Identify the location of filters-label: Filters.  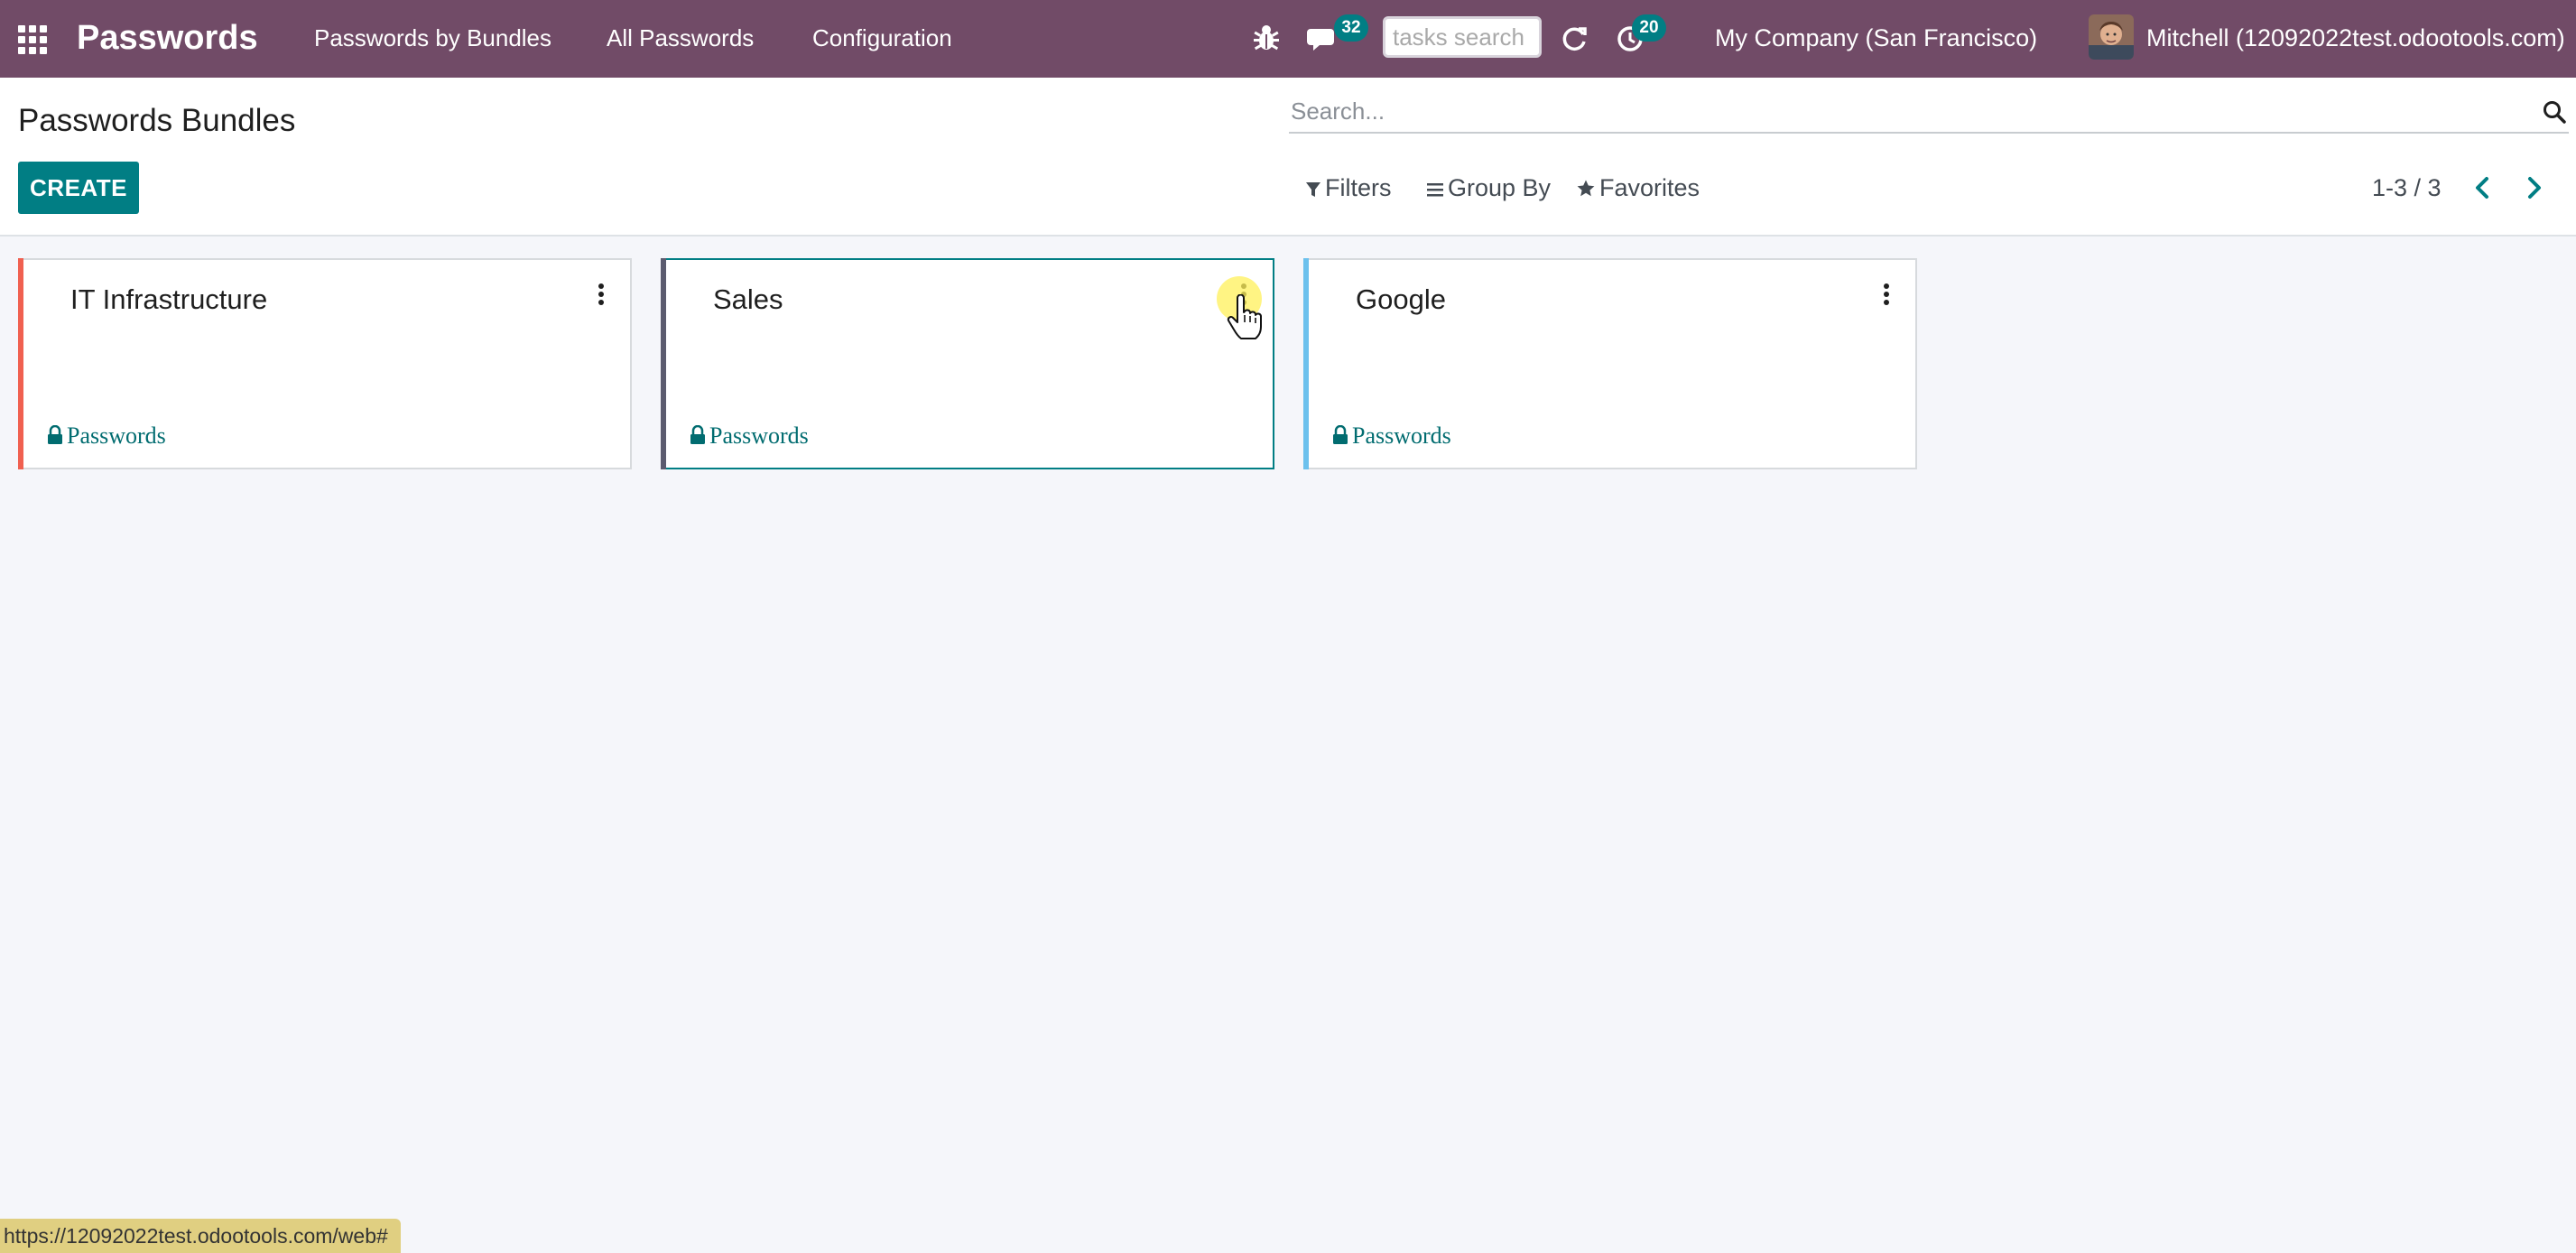
(1358, 187).